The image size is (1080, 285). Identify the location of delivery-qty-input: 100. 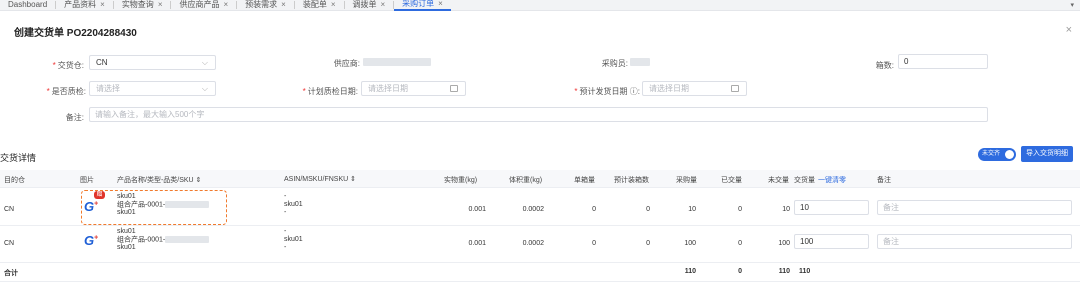
(831, 241).